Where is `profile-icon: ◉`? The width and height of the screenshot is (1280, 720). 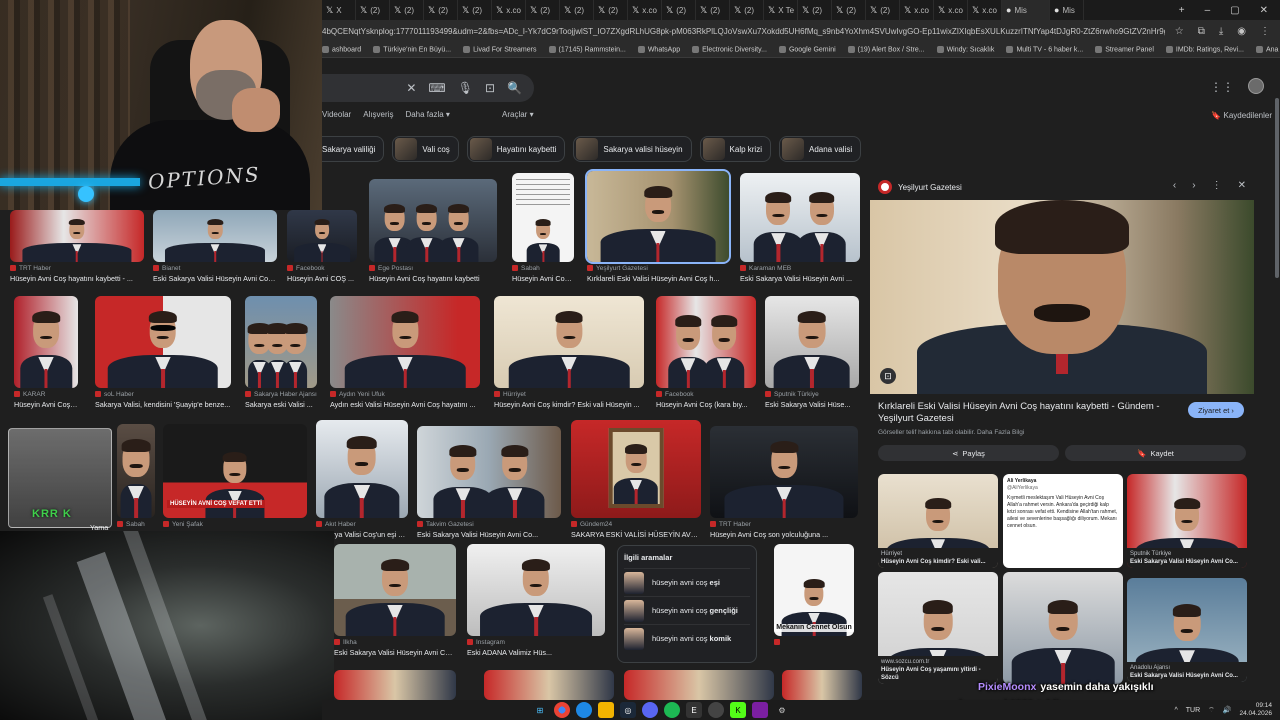 profile-icon: ◉ is located at coordinates (1241, 31).